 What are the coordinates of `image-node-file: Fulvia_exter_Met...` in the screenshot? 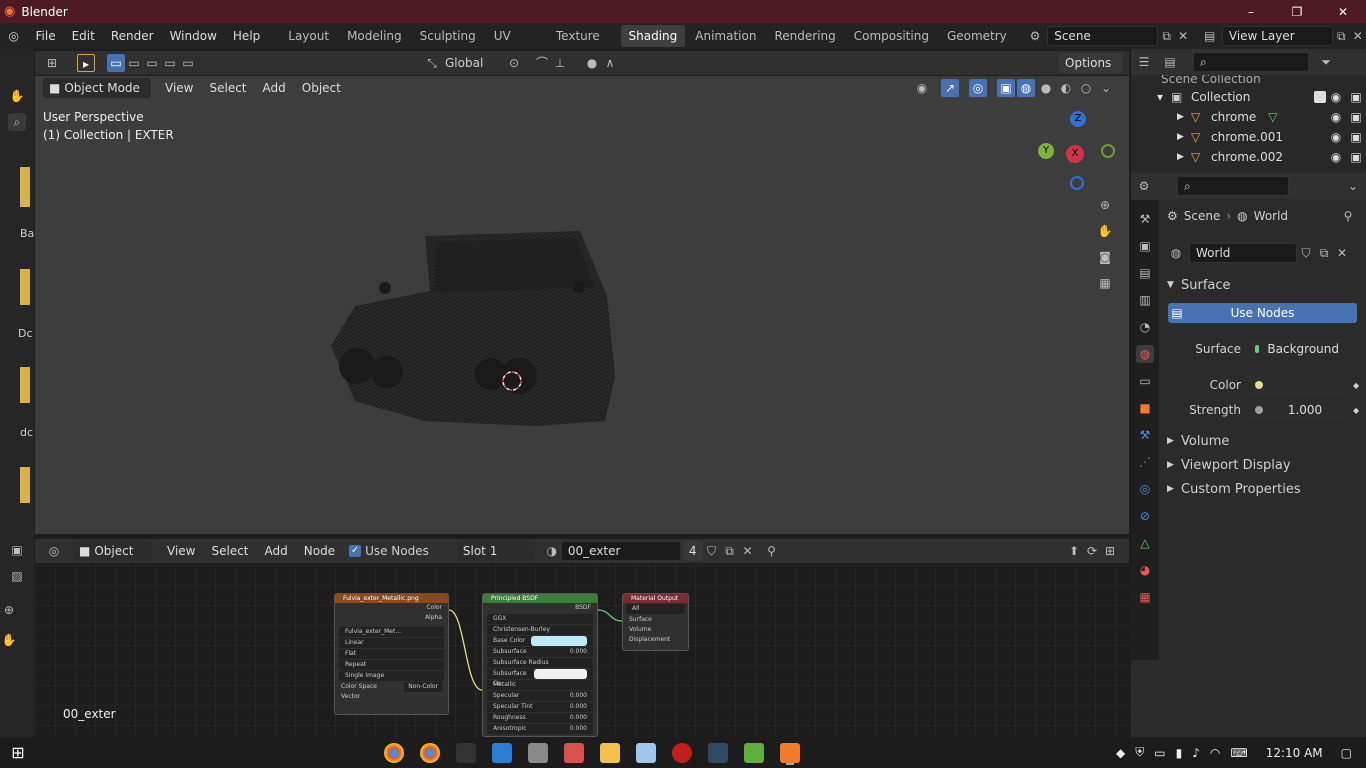 It's located at (391, 632).